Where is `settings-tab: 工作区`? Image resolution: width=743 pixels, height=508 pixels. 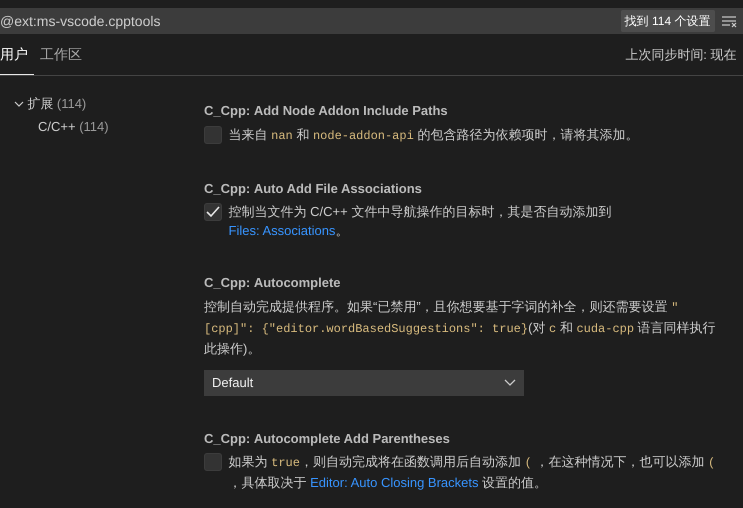 settings-tab: 工作区 is located at coordinates (61, 54).